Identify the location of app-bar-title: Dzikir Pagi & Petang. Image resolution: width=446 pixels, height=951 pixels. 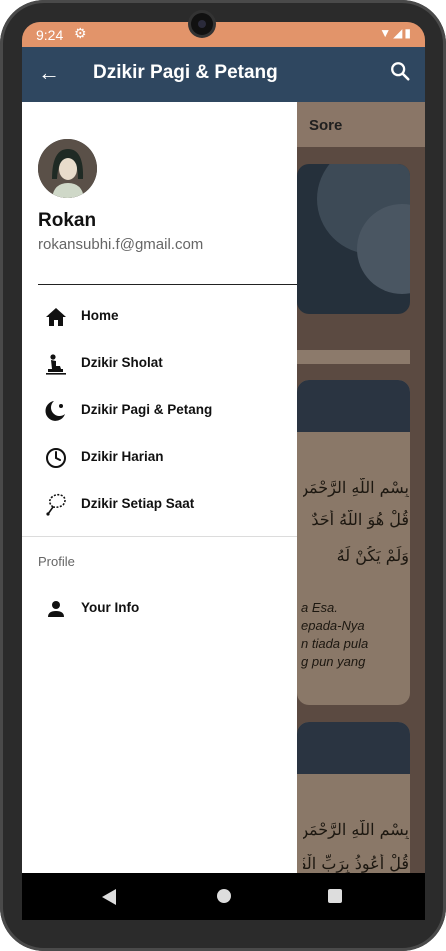
(185, 72).